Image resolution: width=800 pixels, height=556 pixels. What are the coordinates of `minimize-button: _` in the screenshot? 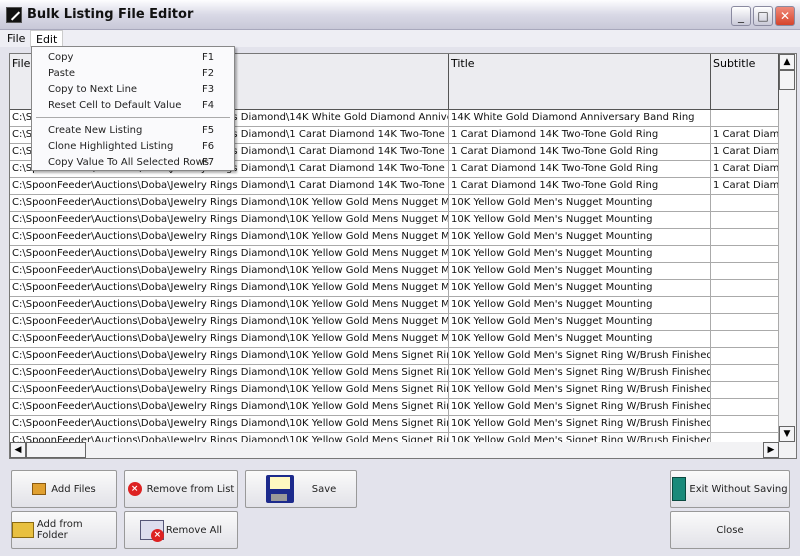 It's located at (741, 16).